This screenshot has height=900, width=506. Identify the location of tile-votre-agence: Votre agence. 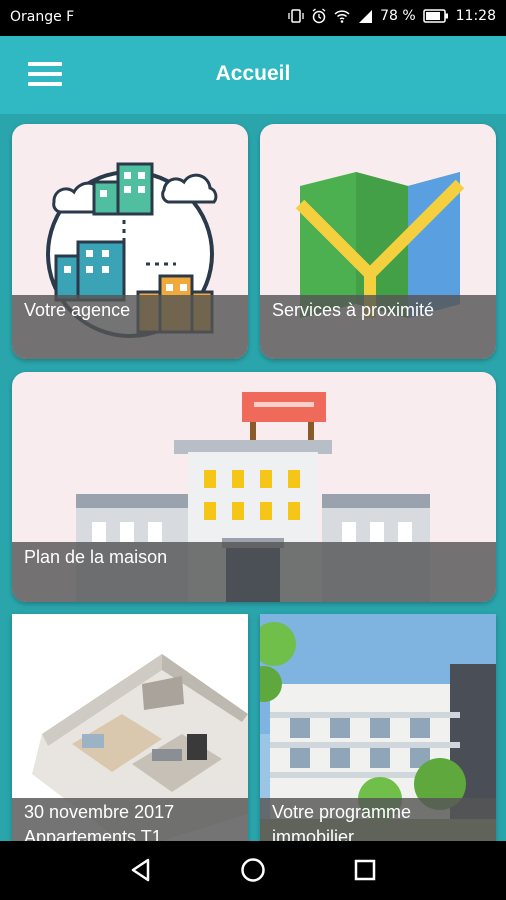
(130, 241).